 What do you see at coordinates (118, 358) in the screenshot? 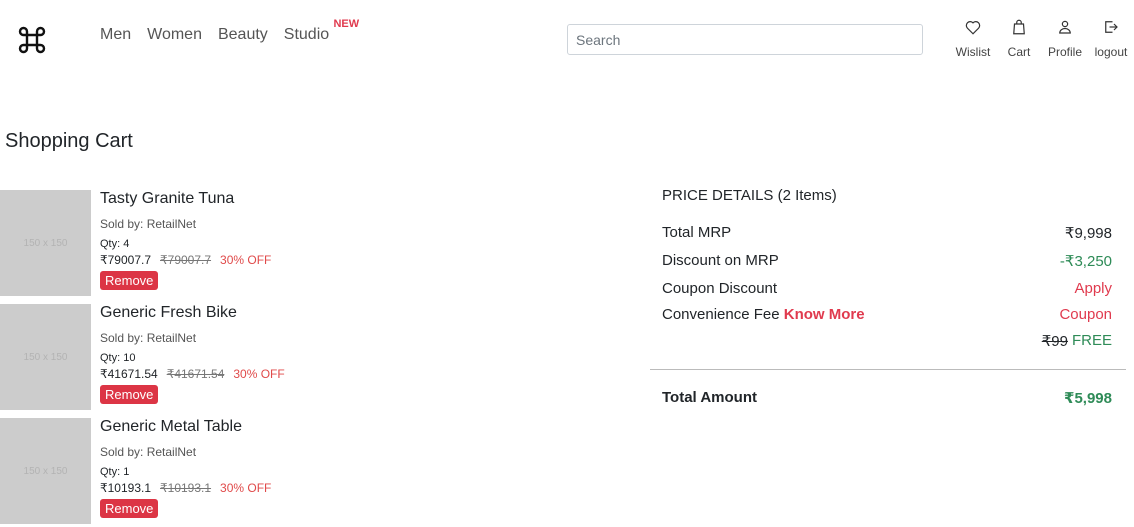
I see `item-qty: Qty: 10` at bounding box center [118, 358].